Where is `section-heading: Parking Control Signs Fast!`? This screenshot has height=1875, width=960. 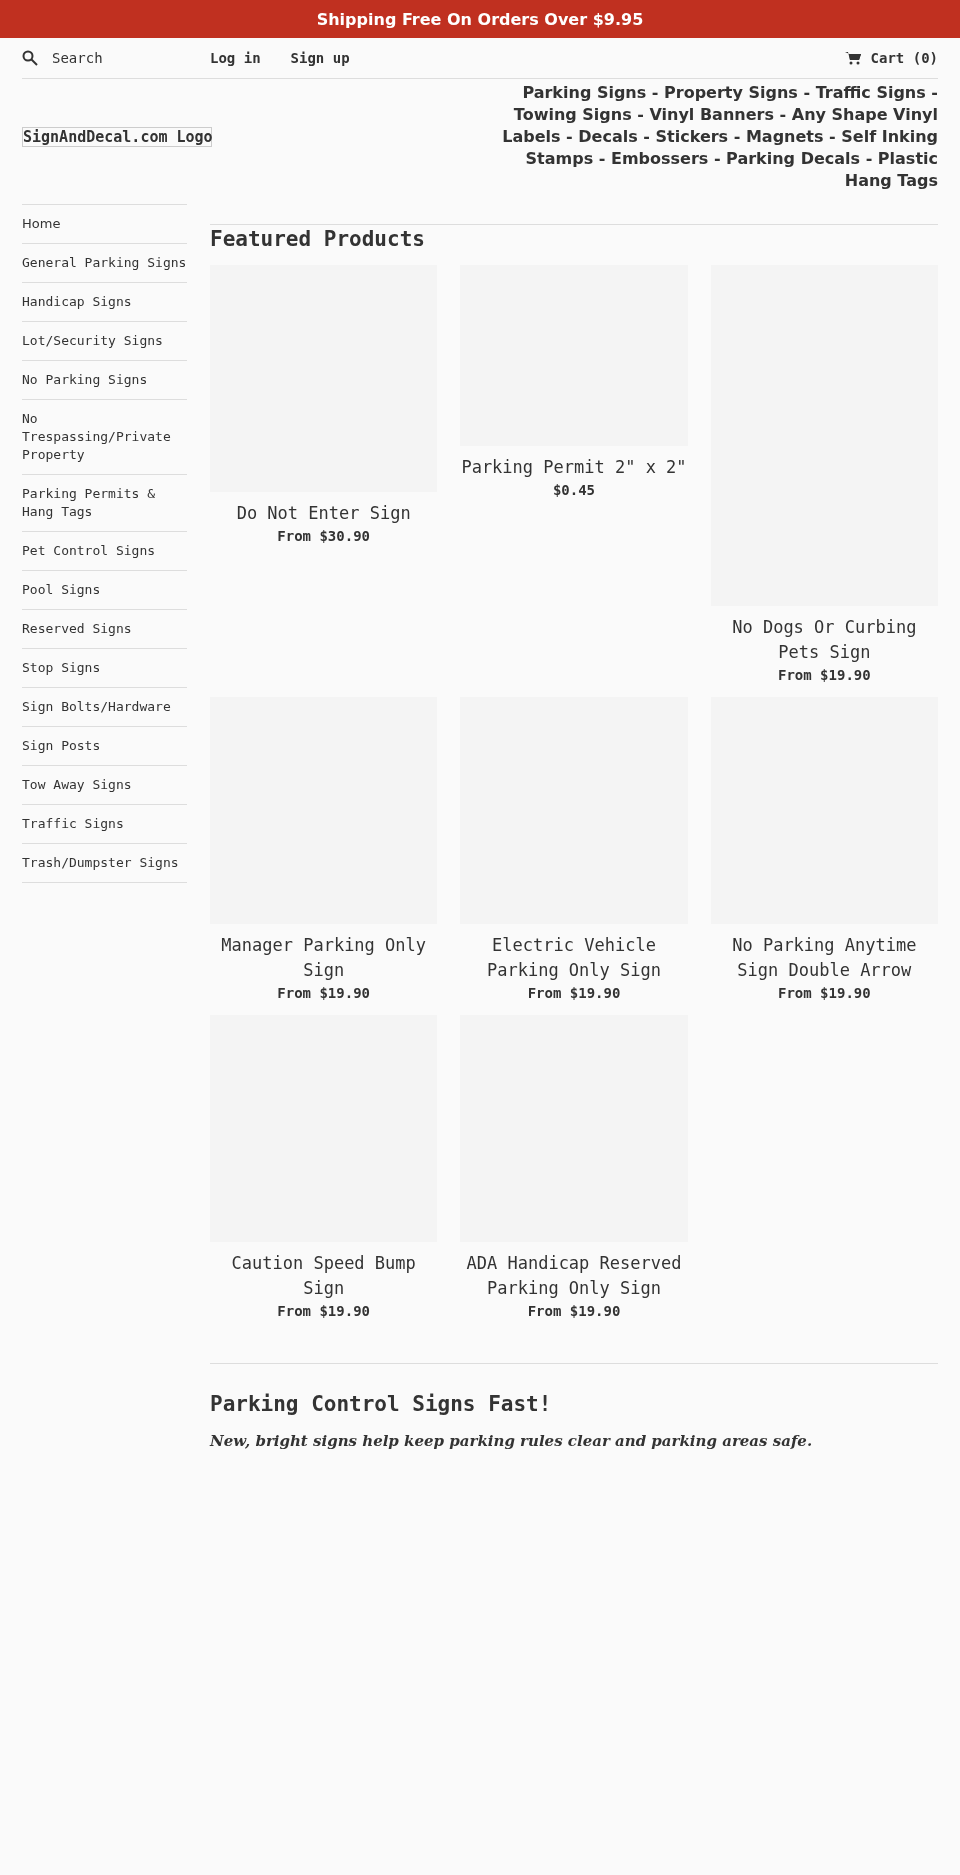
section-heading: Parking Control Signs Fast! is located at coordinates (381, 1404).